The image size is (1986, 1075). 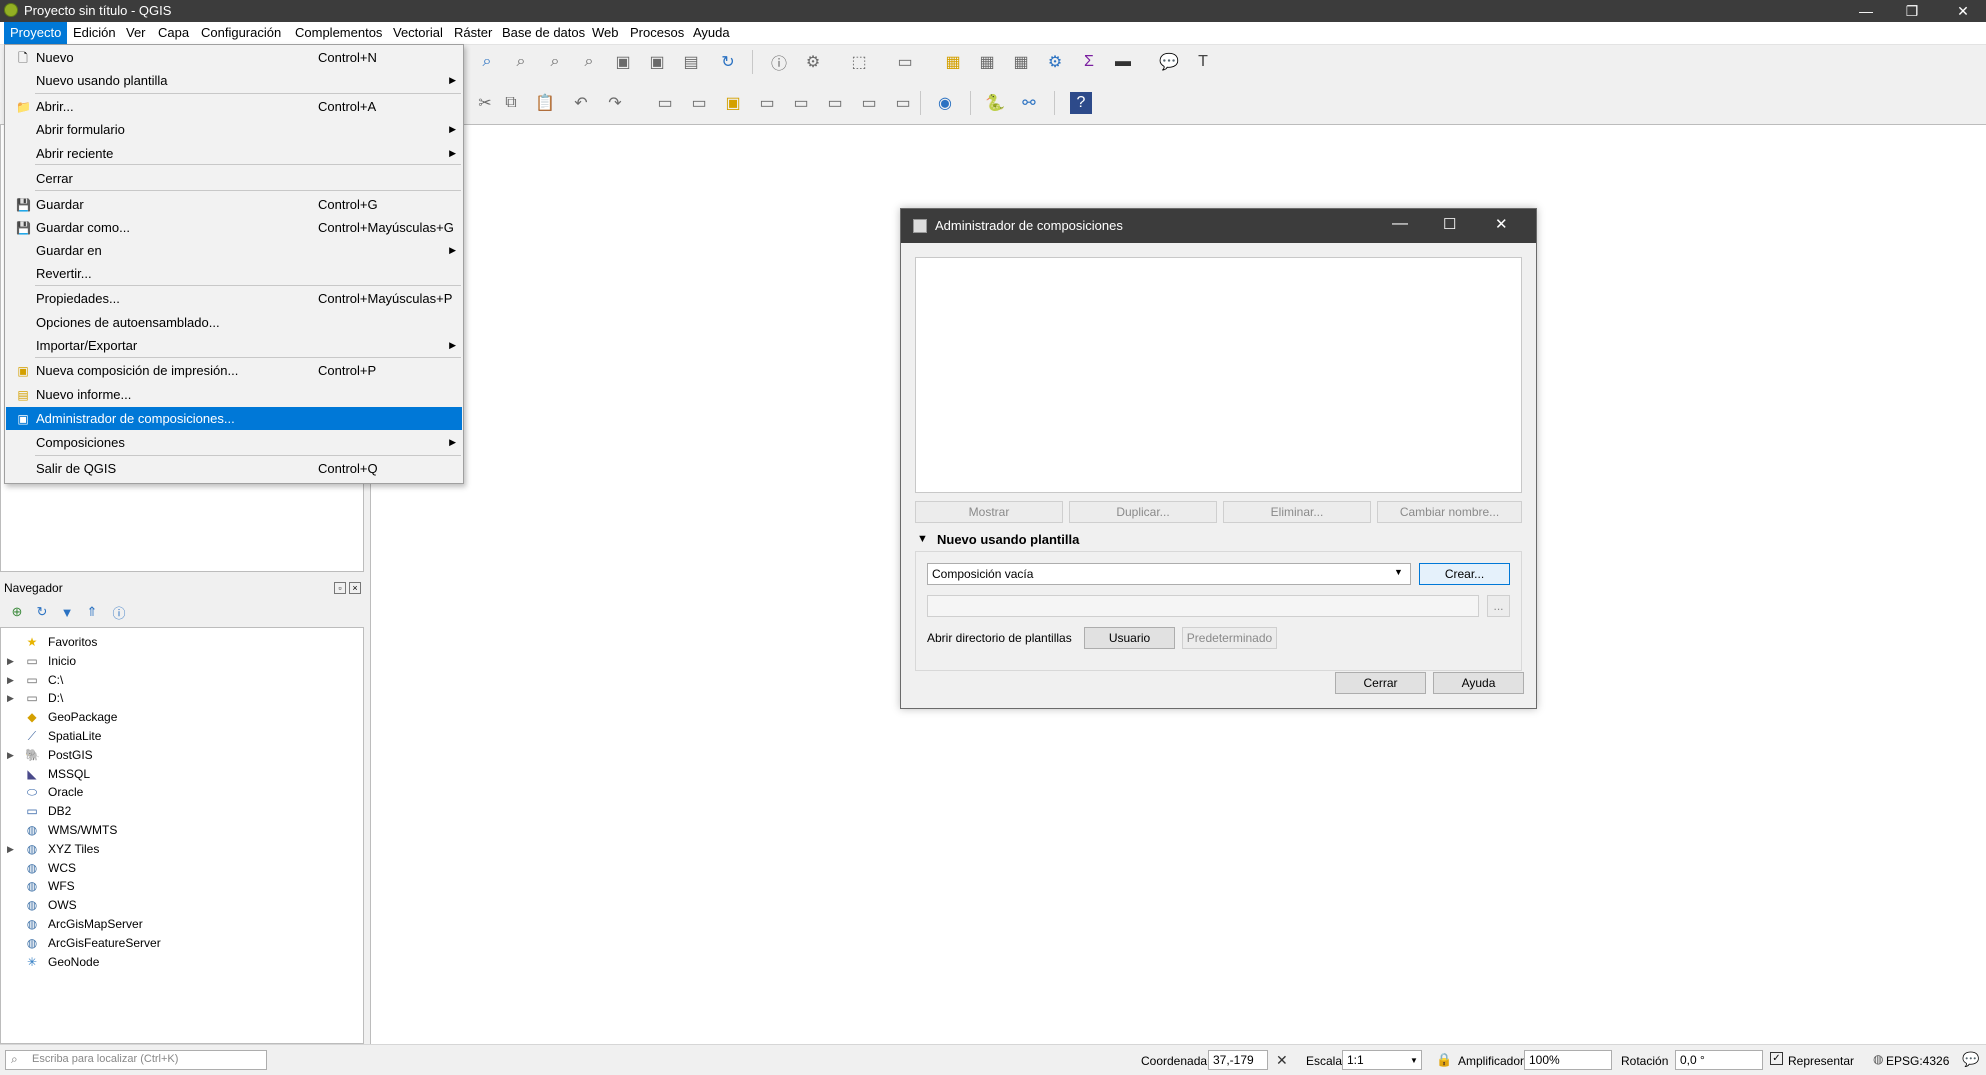 What do you see at coordinates (182, 661) in the screenshot?
I see `navigator-item-inicio: ▶ ▭ Inicio` at bounding box center [182, 661].